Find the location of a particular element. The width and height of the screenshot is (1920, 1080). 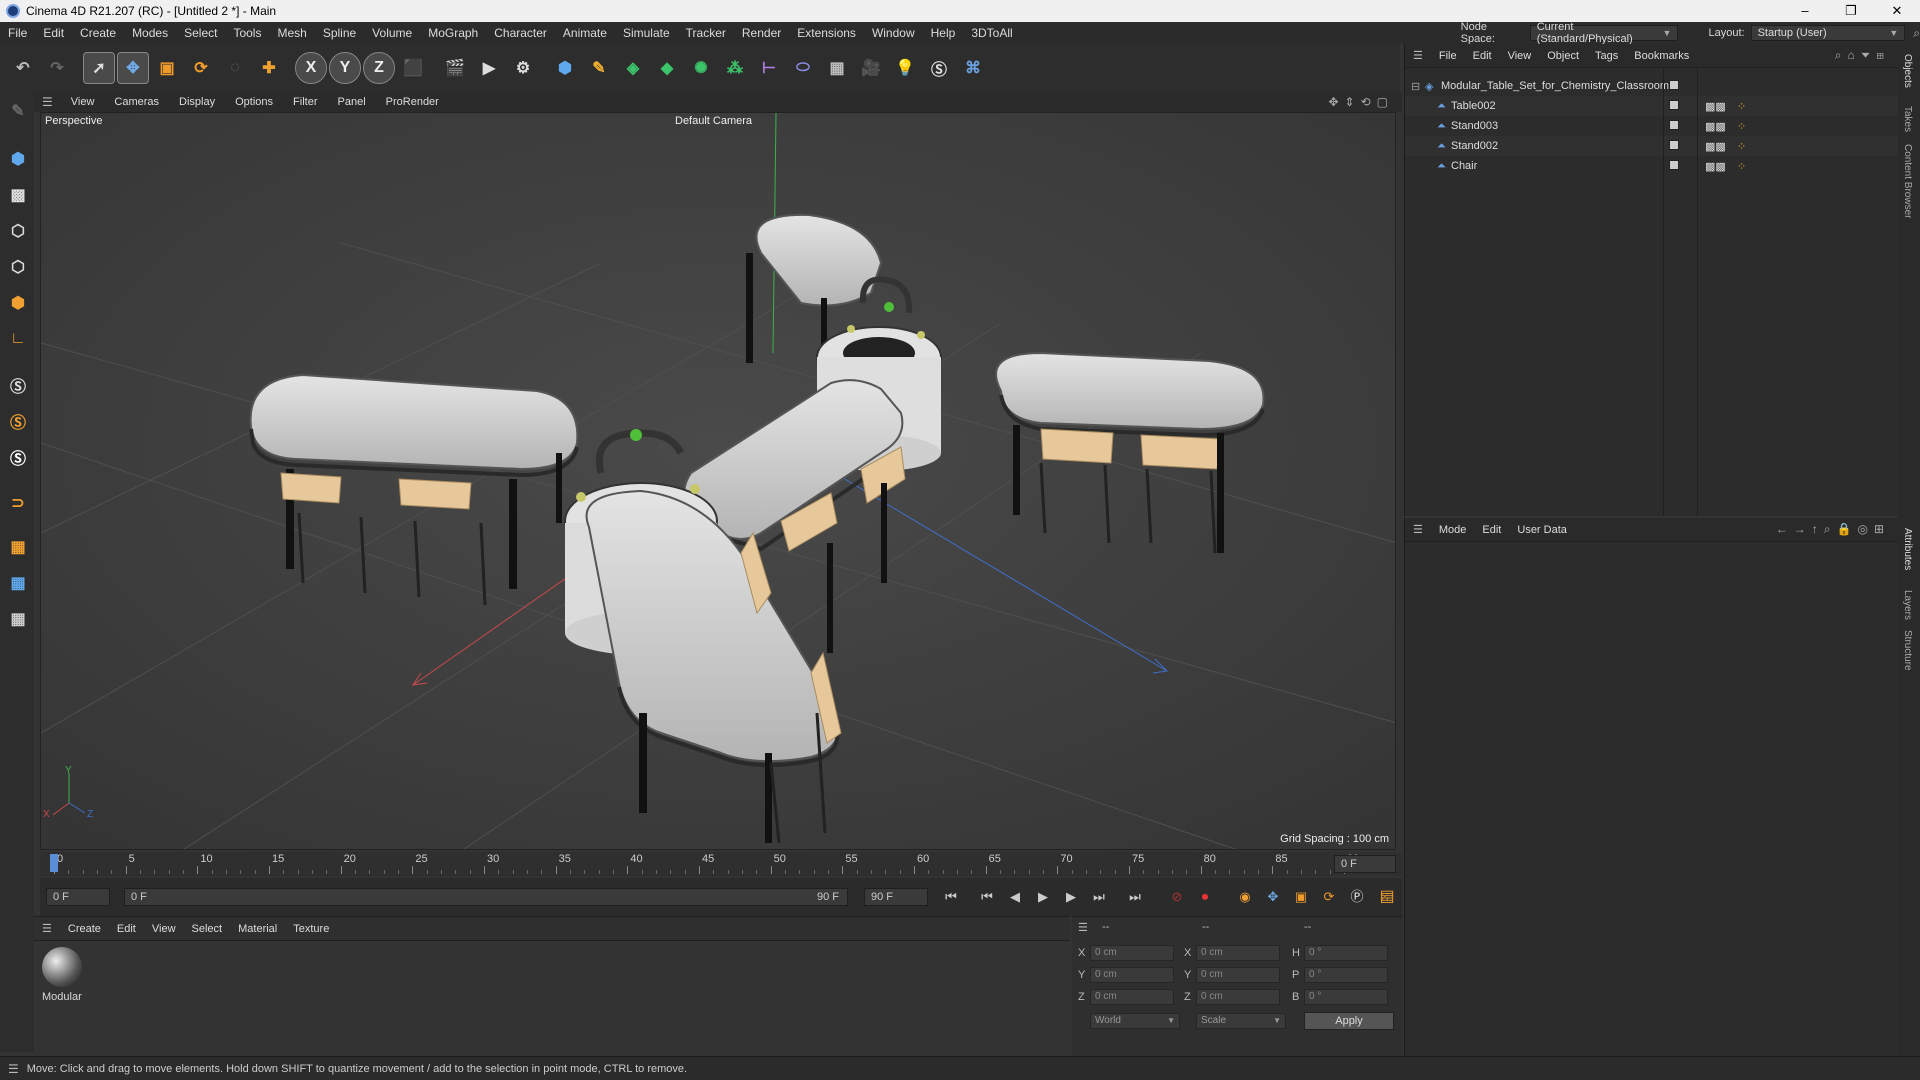

menu-mograph: MoGraph is located at coordinates (453, 33).